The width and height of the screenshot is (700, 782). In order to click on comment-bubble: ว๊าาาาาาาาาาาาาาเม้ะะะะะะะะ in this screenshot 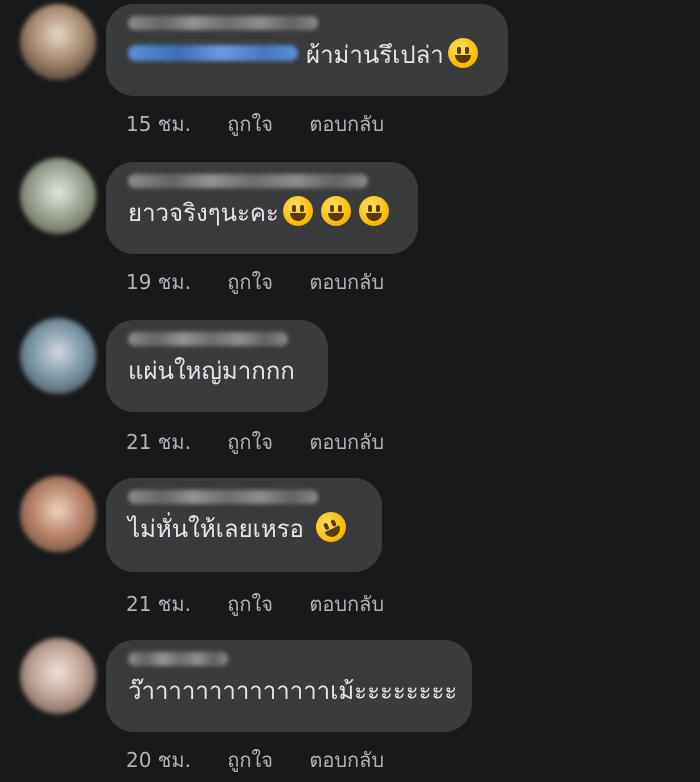, I will do `click(289, 686)`.